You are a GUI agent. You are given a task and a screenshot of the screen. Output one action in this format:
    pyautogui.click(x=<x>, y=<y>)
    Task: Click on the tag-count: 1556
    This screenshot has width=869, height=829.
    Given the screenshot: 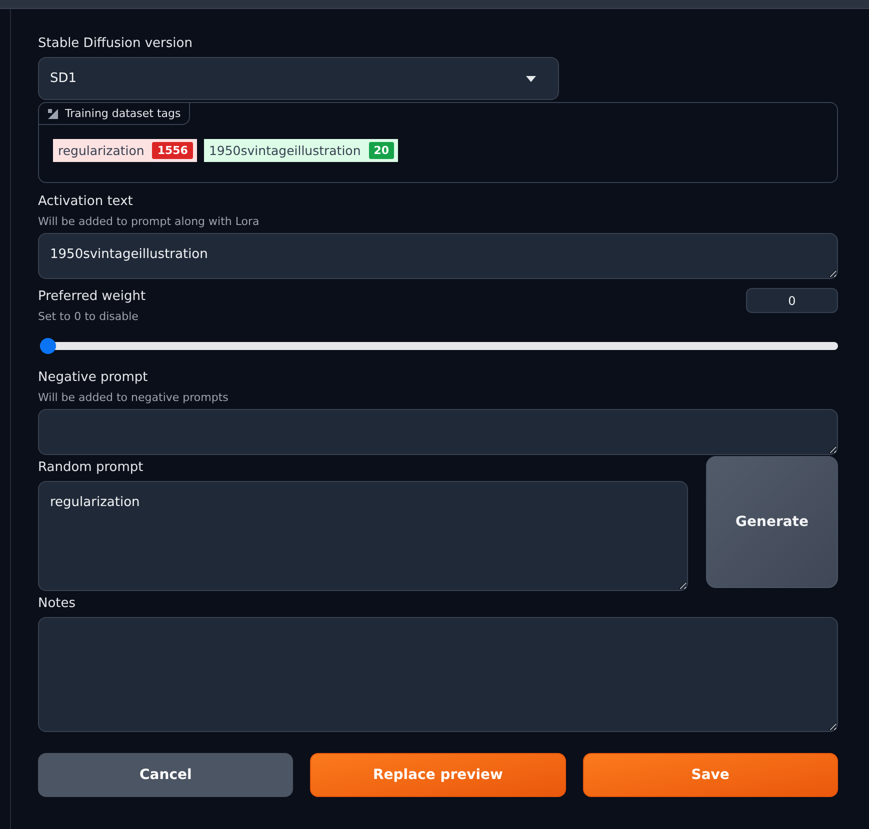 What is the action you would take?
    pyautogui.click(x=172, y=150)
    